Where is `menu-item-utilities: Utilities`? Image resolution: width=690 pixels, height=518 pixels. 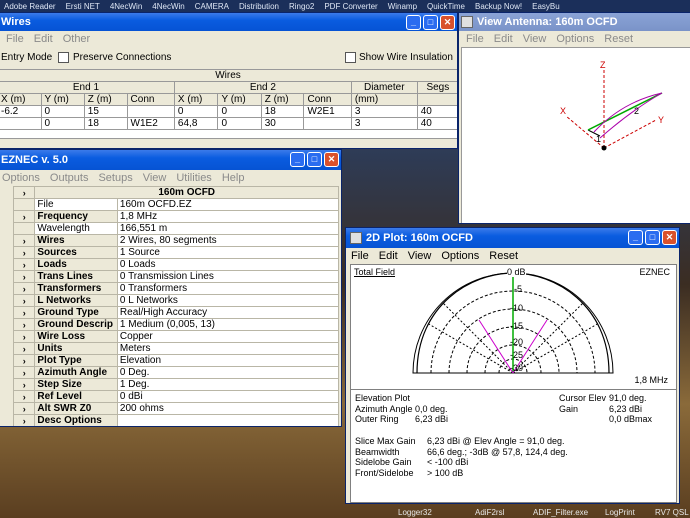
menu-item-utilities: Utilities is located at coordinates (193, 178).